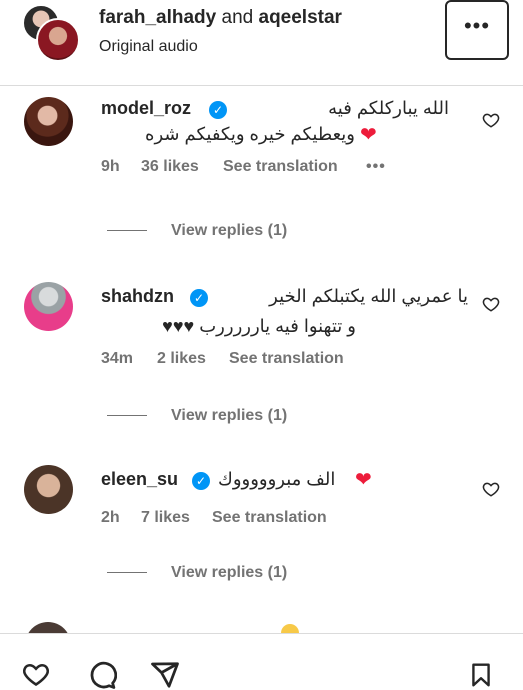 The width and height of the screenshot is (523, 690). I want to click on comment-options-icon: •••, so click(376, 167).